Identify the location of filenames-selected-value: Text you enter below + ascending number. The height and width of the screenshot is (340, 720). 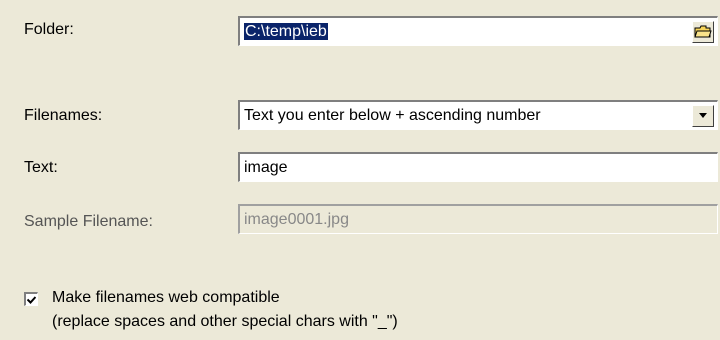
(392, 115).